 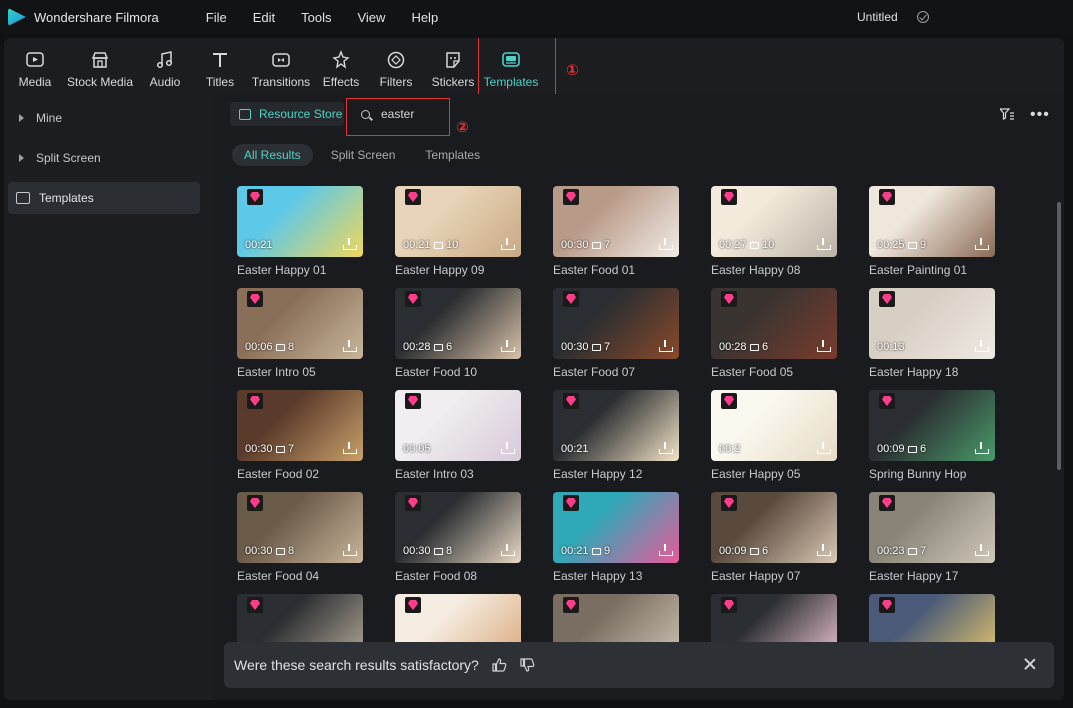 I want to click on template-card: 00:21 Easter Happy 12, so click(x=616, y=435).